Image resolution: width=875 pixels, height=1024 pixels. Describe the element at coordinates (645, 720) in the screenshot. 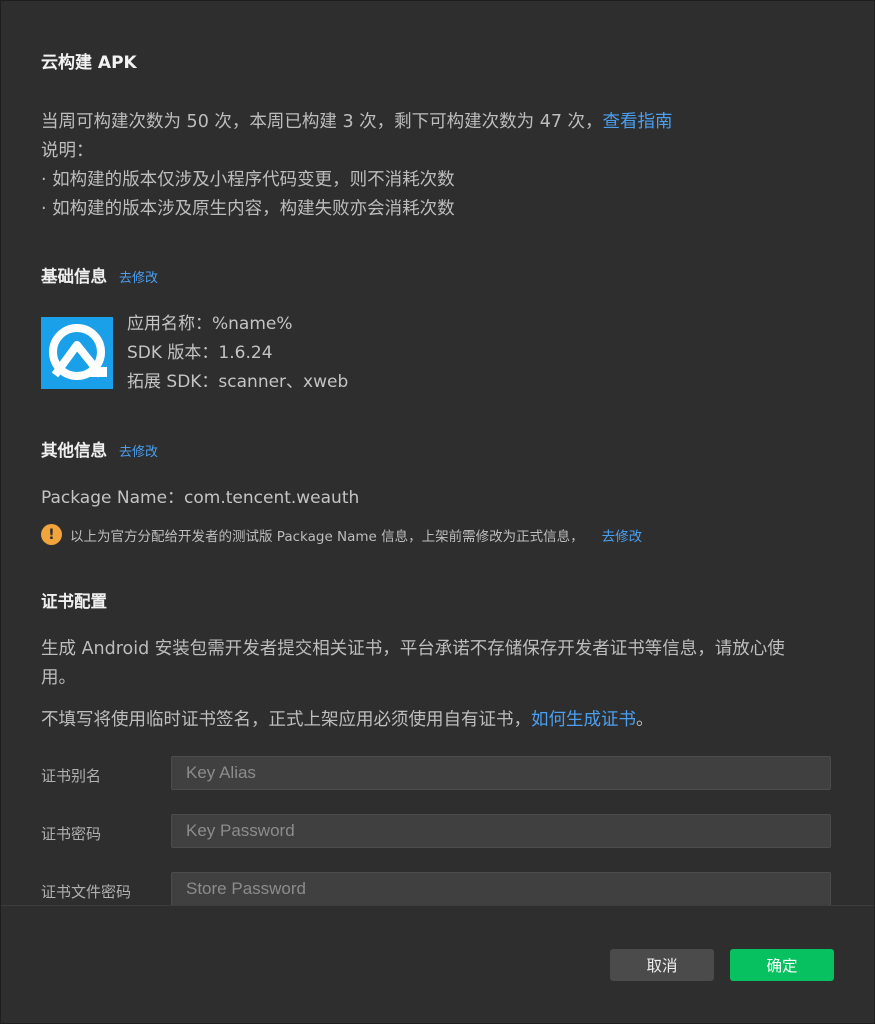

I see `certificate-desc-2-end: 。` at that location.